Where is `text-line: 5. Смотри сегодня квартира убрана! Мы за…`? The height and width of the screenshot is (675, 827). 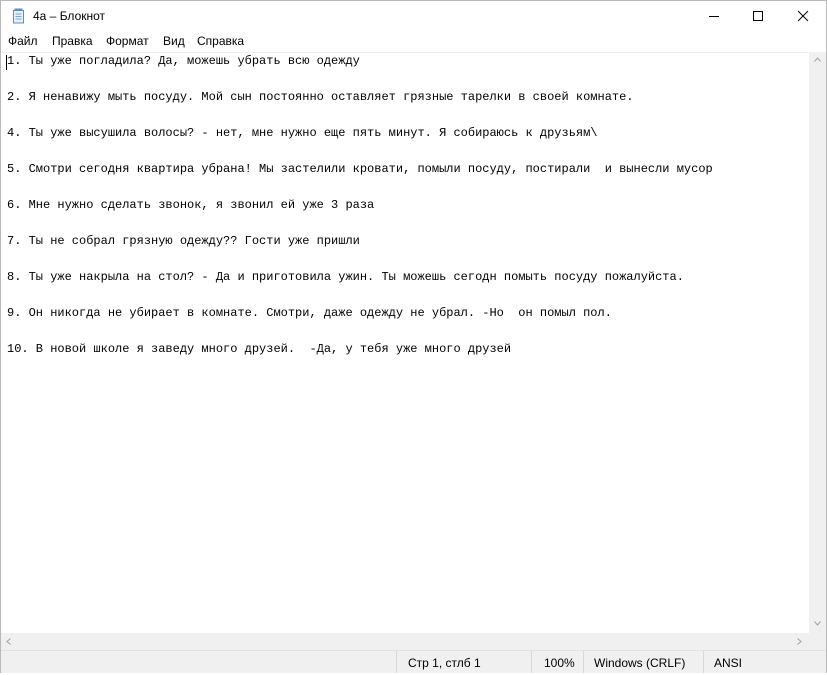 text-line: 5. Смотри сегодня квартира убрана! Мы за… is located at coordinates (360, 169).